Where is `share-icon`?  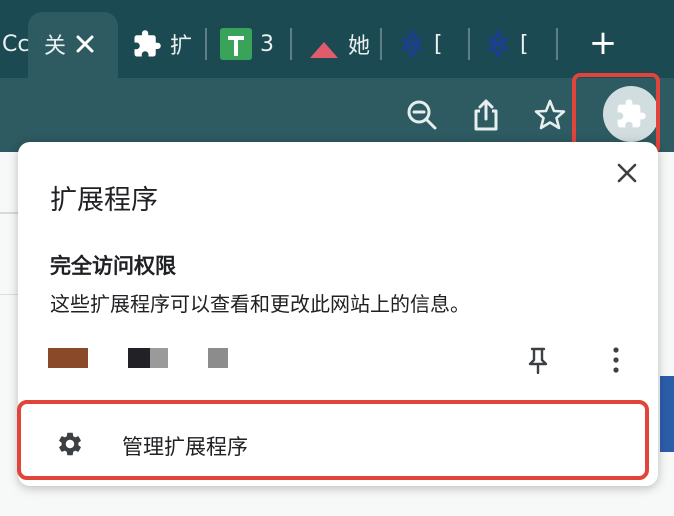 share-icon is located at coordinates (486, 115).